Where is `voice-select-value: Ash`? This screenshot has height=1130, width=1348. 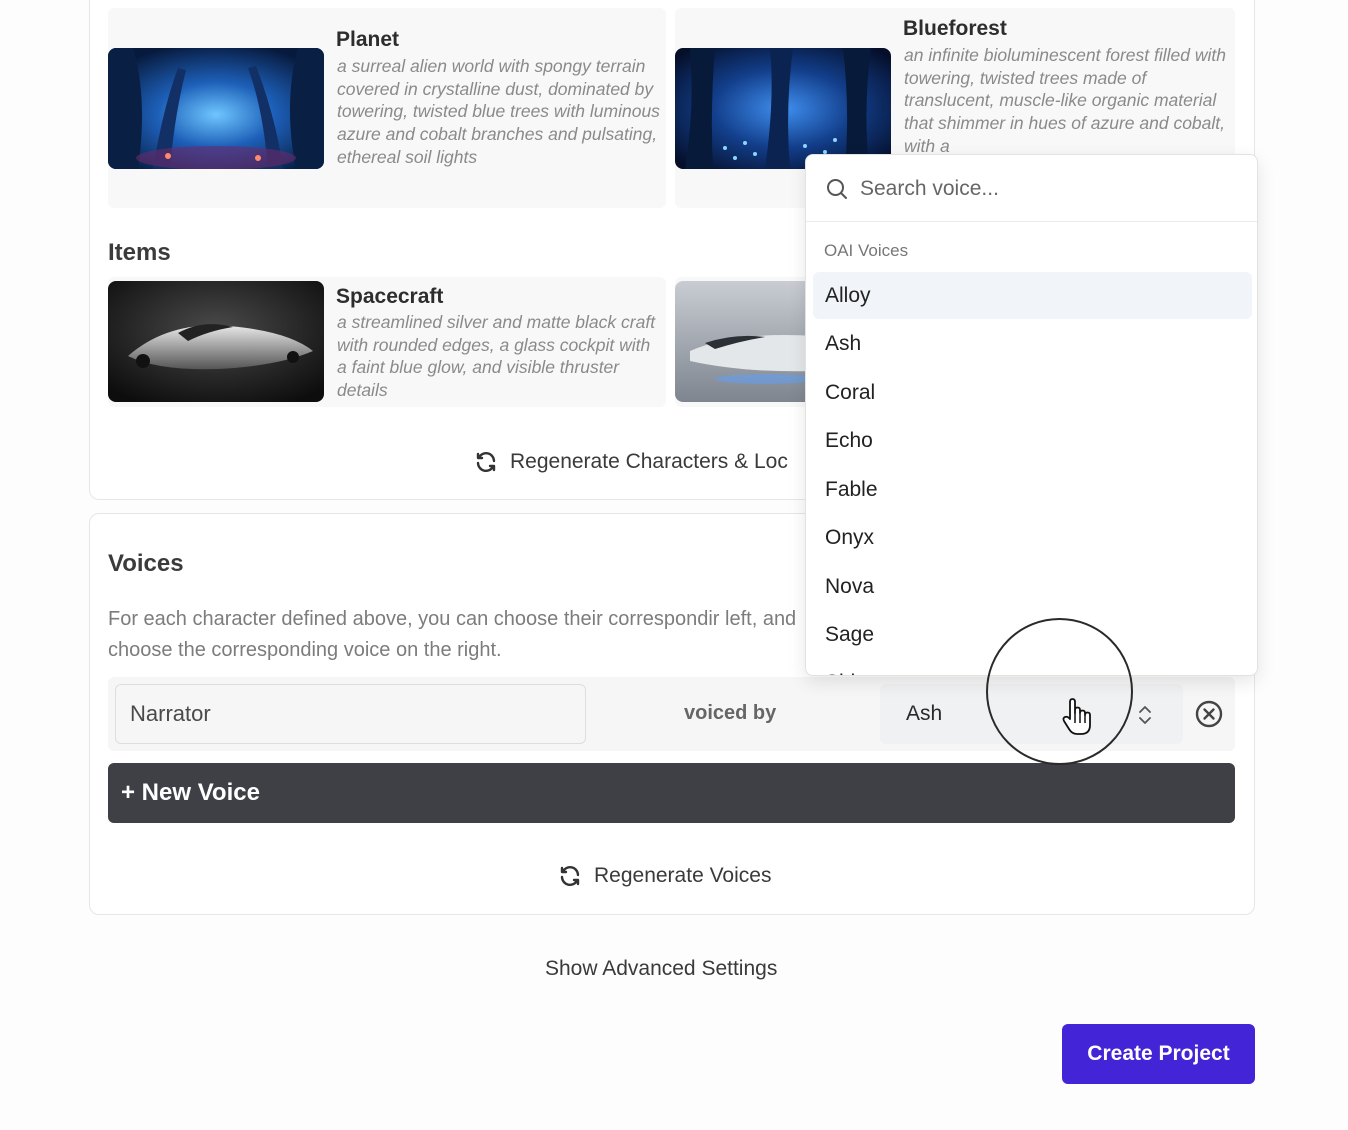 voice-select-value: Ash is located at coordinates (924, 713).